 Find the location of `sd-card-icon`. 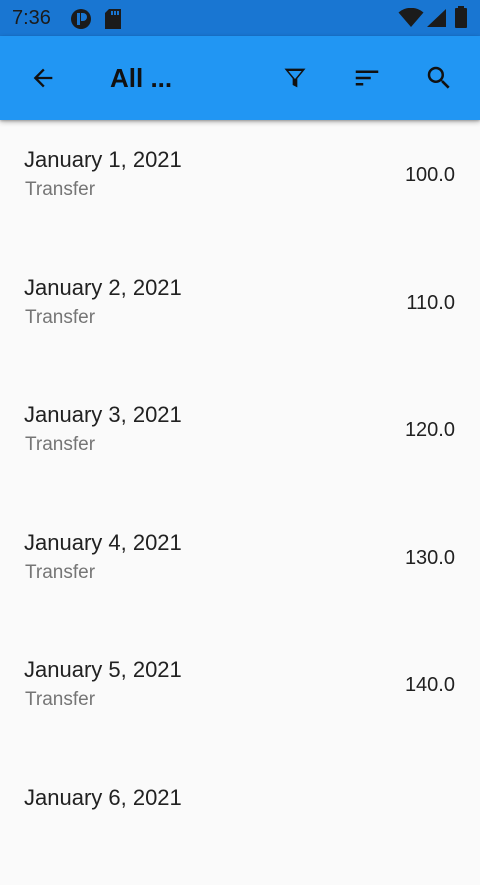

sd-card-icon is located at coordinates (113, 19).